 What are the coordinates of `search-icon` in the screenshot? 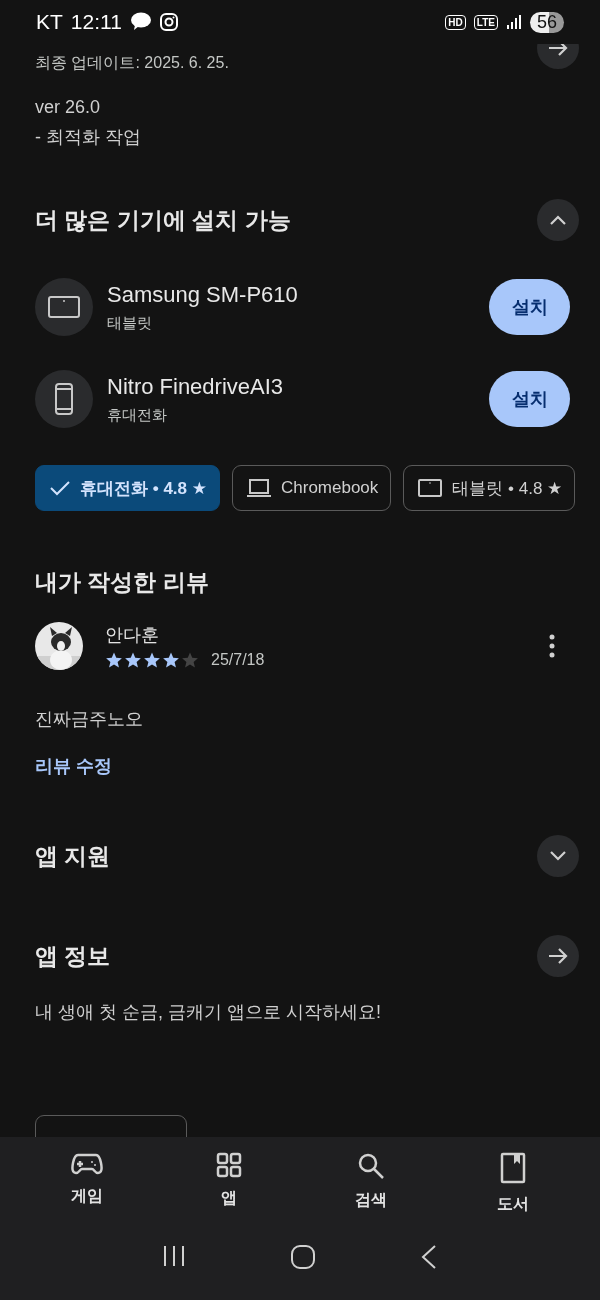 It's located at (371, 1166).